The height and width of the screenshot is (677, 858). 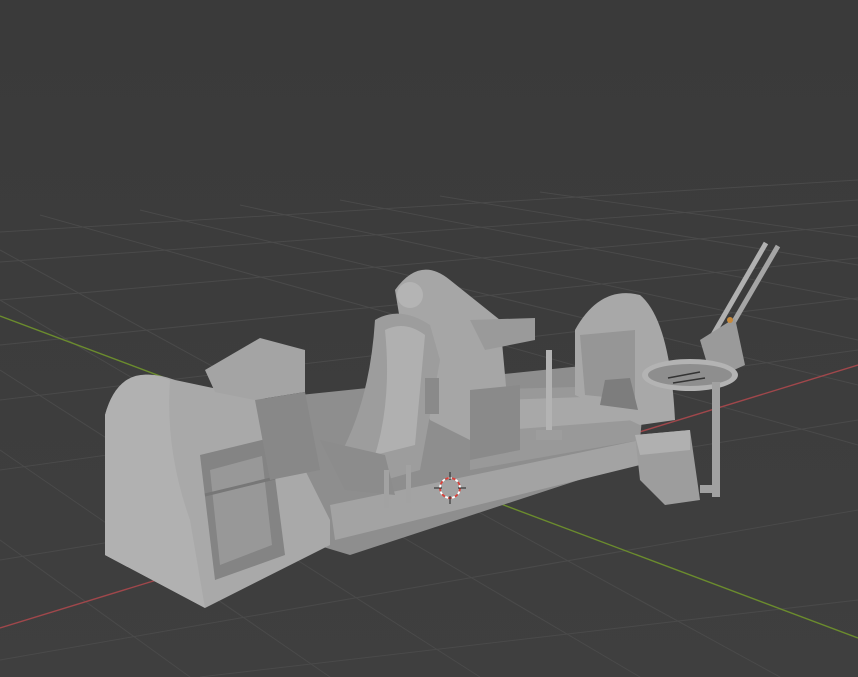 What do you see at coordinates (708, 373) in the screenshot?
I see `twin-gun-mount-mesh` at bounding box center [708, 373].